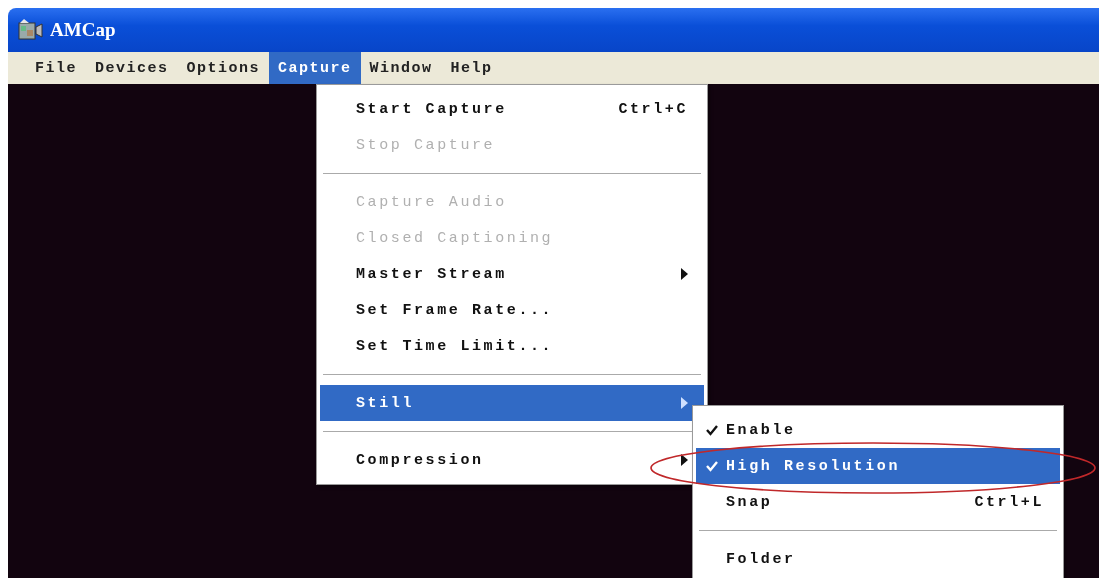 This screenshot has width=1099, height=578. Describe the element at coordinates (31, 30) in the screenshot. I see `camera-app-icon` at that location.